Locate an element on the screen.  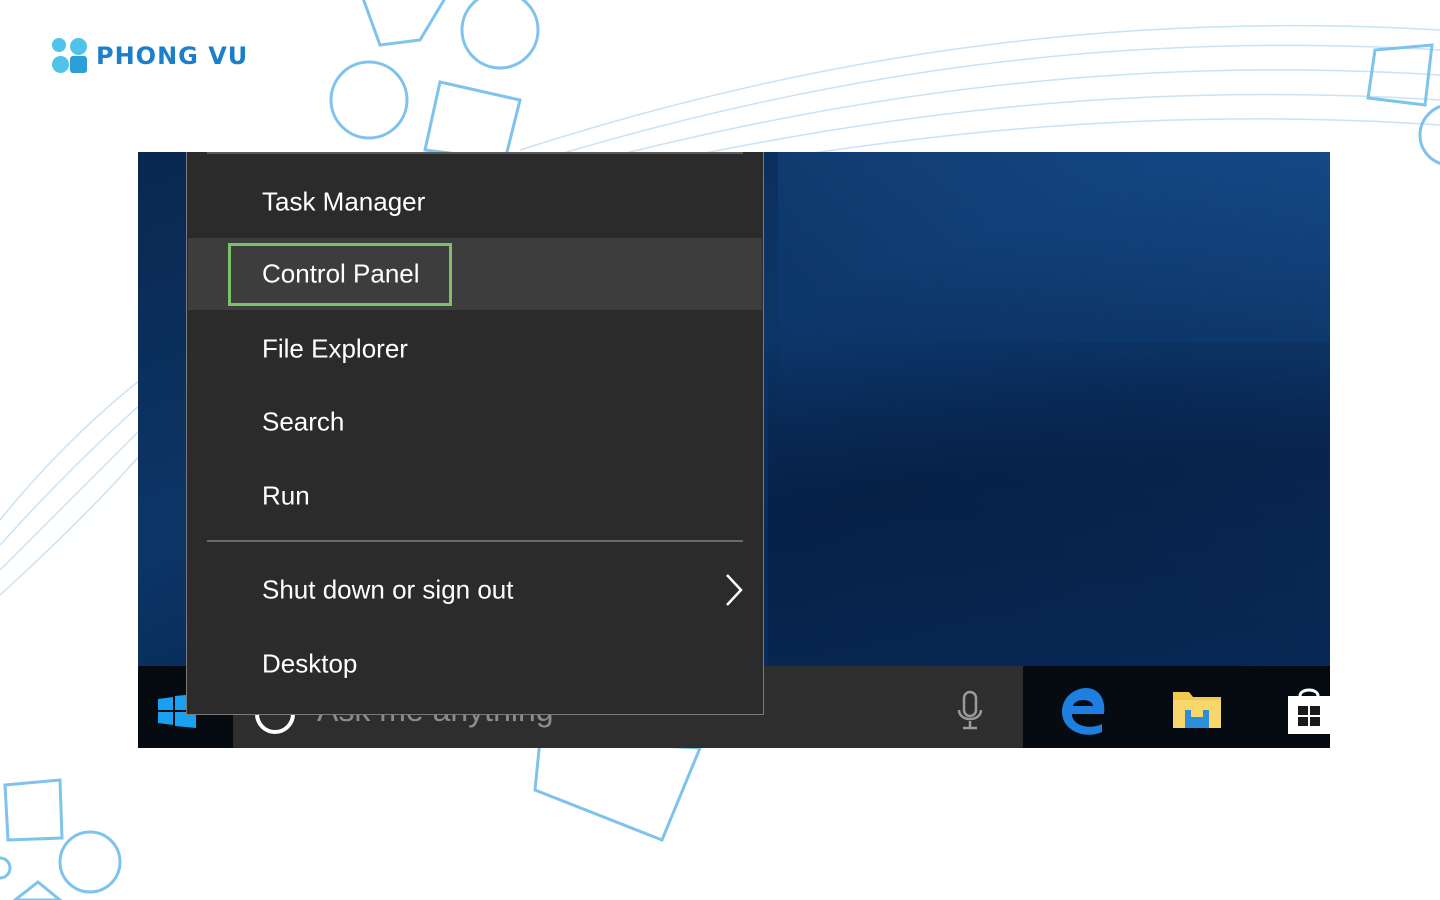
menu-item-control-panel: Control Panel is located at coordinates (475, 274).